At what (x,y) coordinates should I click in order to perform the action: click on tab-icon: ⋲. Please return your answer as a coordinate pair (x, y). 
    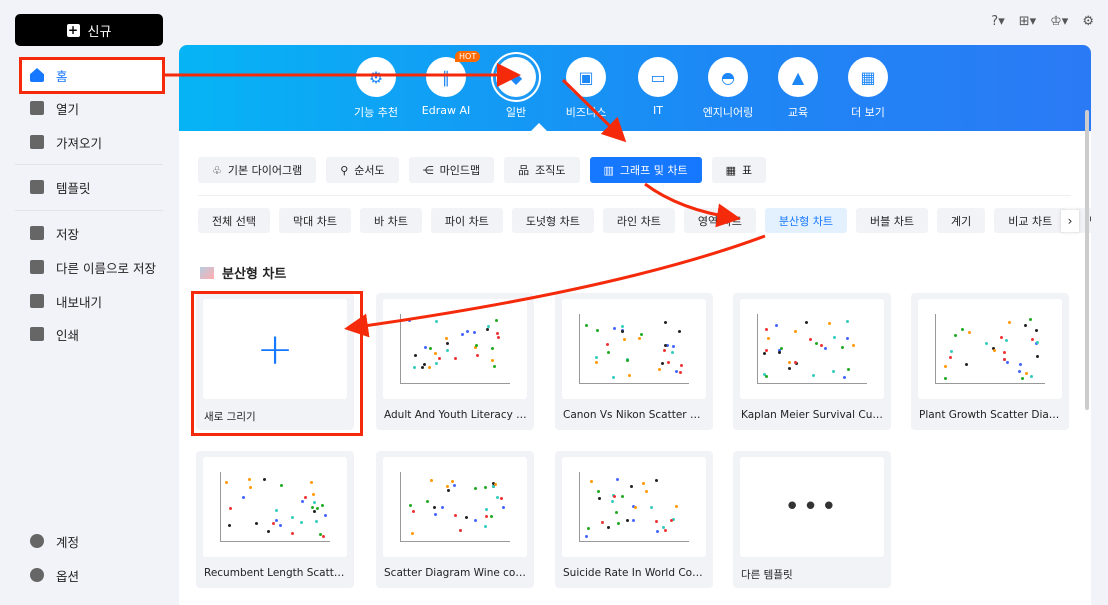
    Looking at the image, I should click on (428, 170).